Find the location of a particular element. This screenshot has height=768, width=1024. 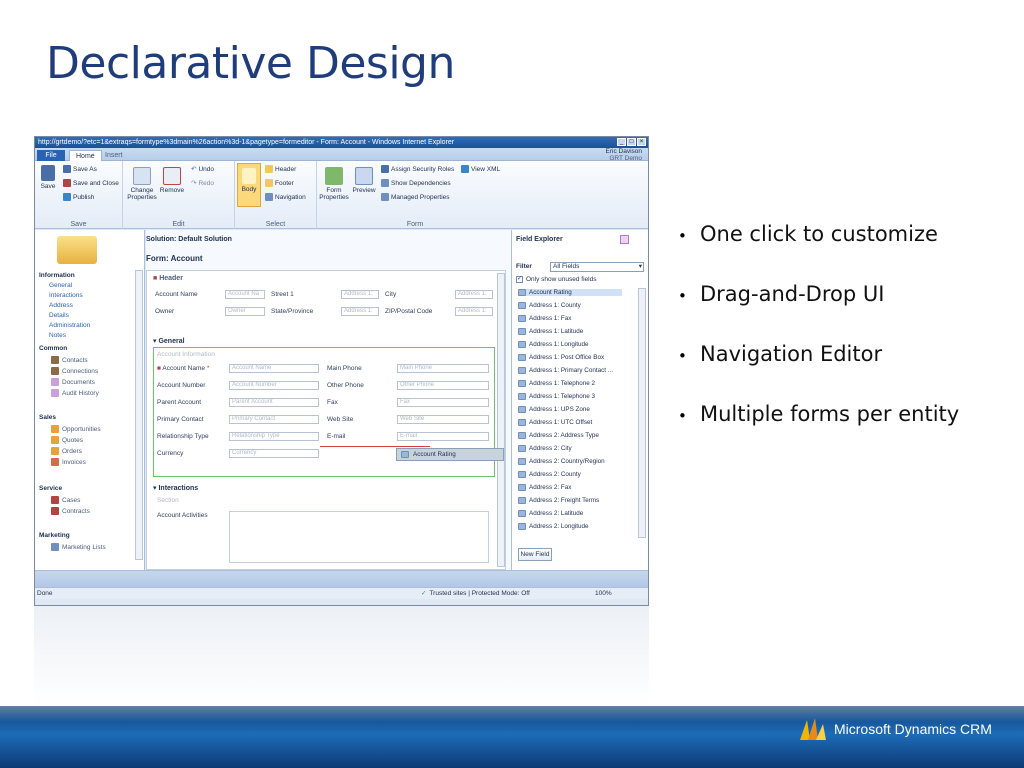

nav-item-contracts: Contracts is located at coordinates (70, 511).